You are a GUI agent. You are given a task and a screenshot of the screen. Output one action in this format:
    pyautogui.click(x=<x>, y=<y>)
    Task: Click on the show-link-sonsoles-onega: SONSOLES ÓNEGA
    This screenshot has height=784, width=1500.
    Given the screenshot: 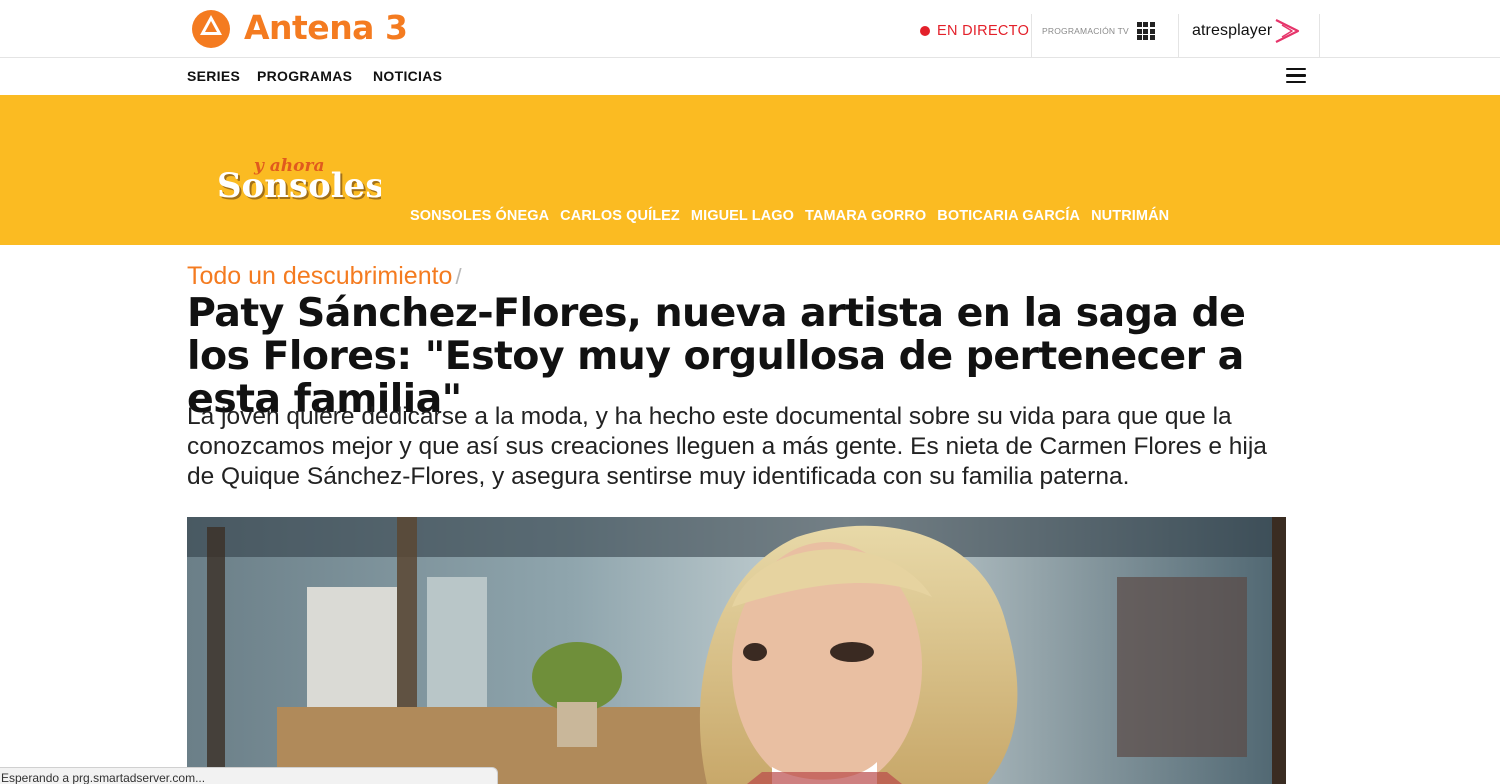 What is the action you would take?
    pyautogui.click(x=479, y=216)
    